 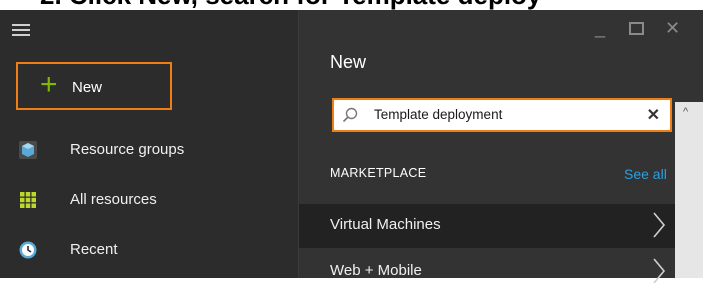 I want to click on search-icon, so click(x=350, y=115).